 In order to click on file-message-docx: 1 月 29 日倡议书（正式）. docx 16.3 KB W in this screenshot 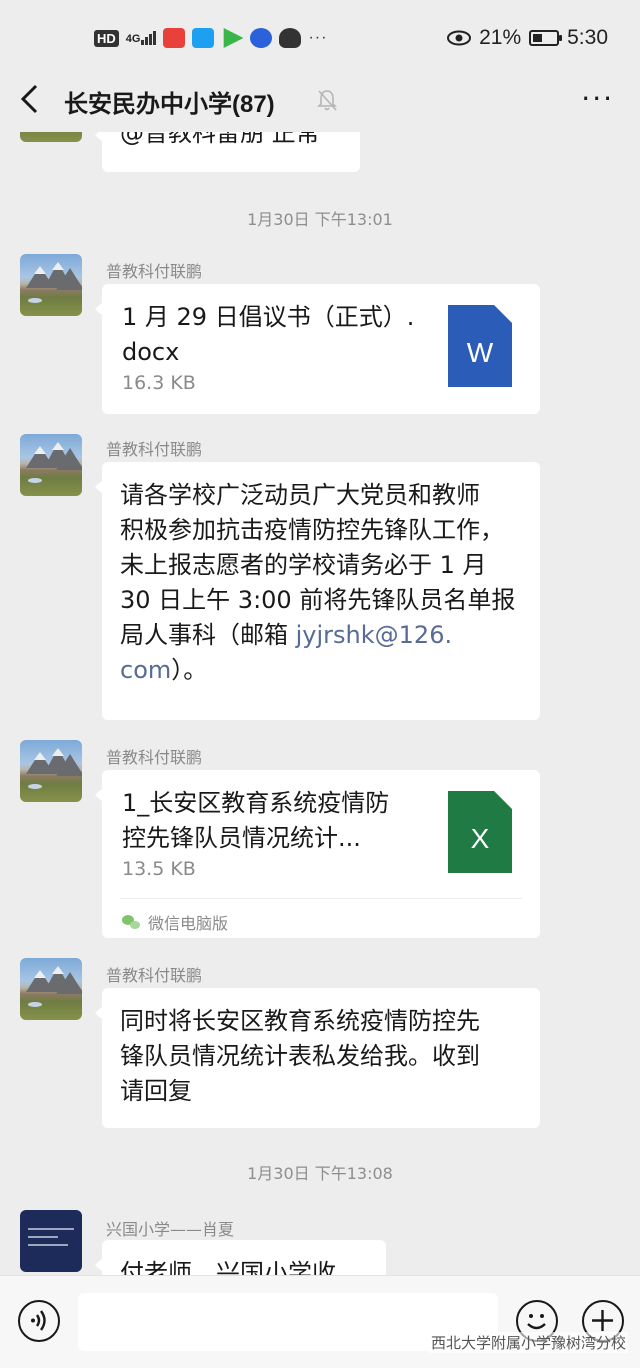, I will do `click(317, 349)`.